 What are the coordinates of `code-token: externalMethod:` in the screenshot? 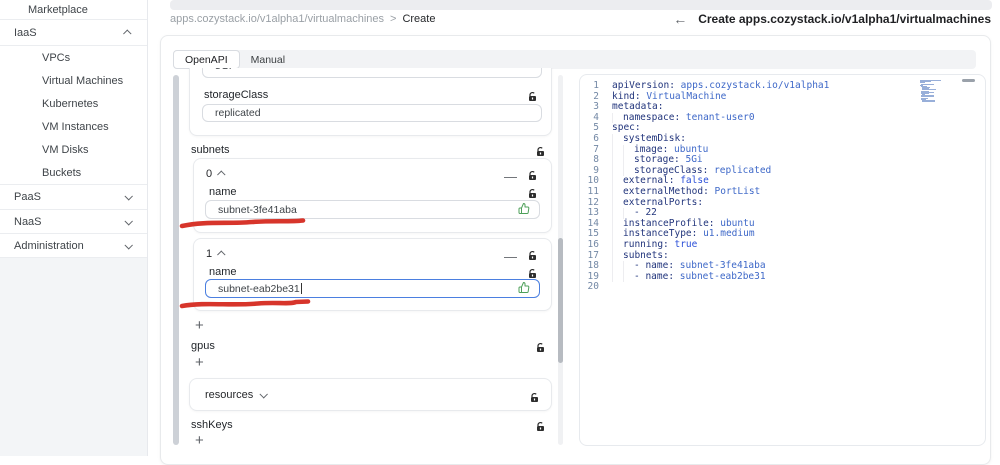 It's located at (666, 192).